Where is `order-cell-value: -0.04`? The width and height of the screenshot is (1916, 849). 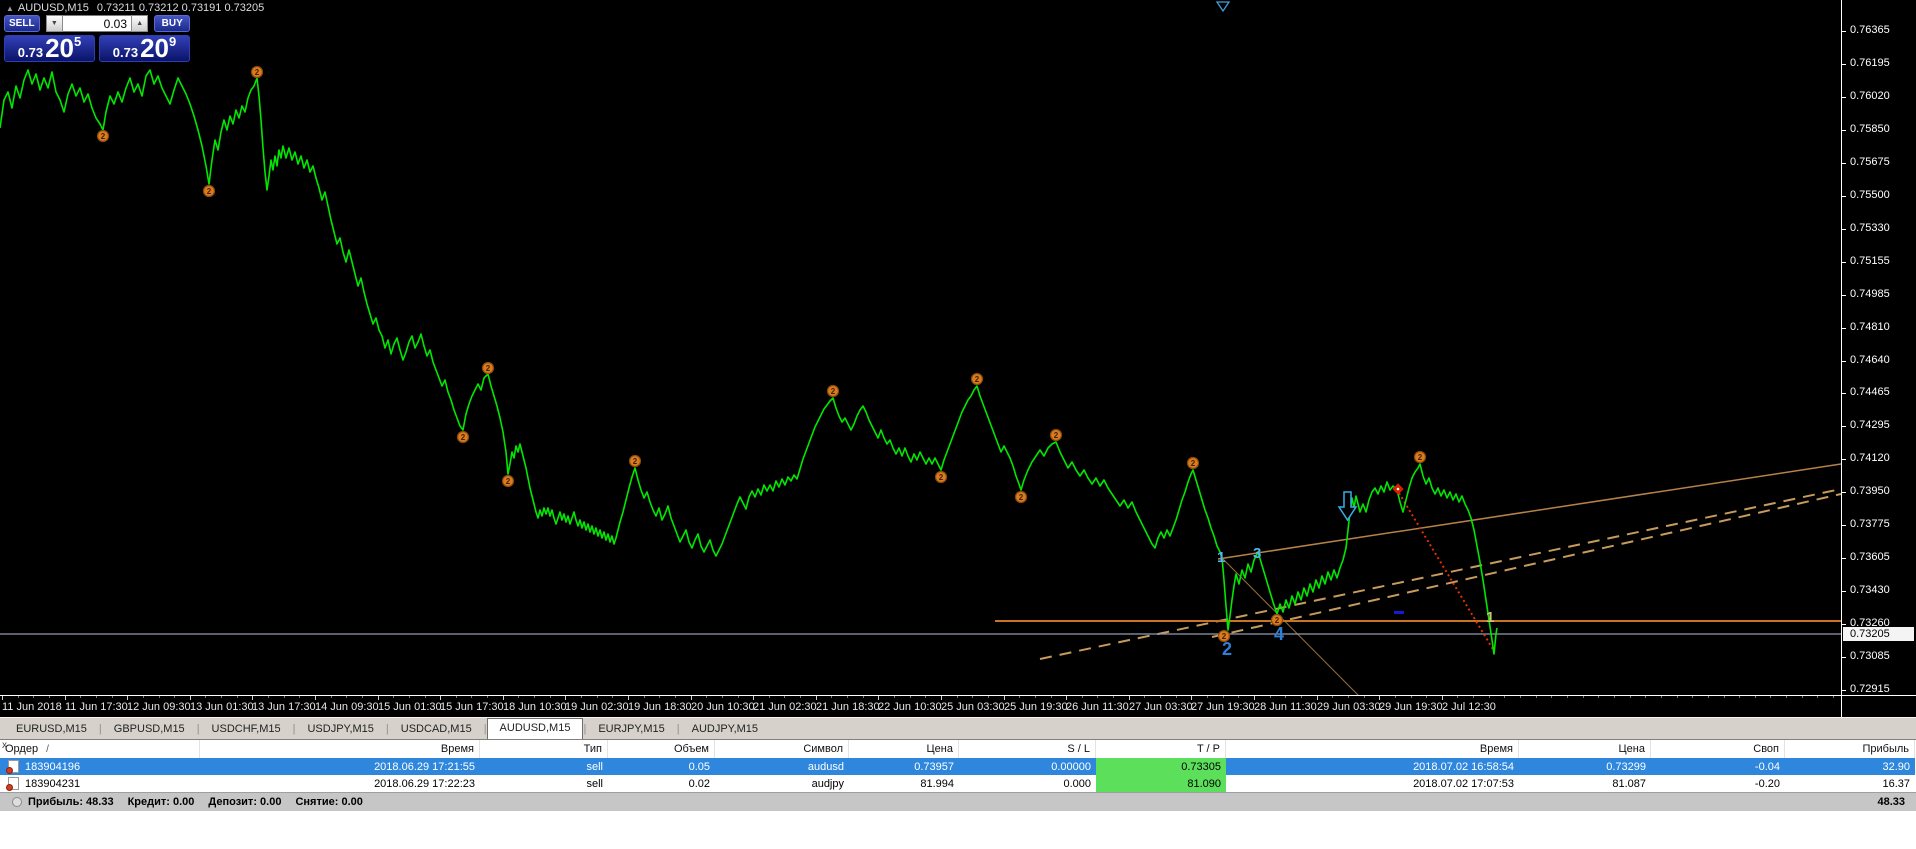
order-cell-value: -0.04 is located at coordinates (1767, 766).